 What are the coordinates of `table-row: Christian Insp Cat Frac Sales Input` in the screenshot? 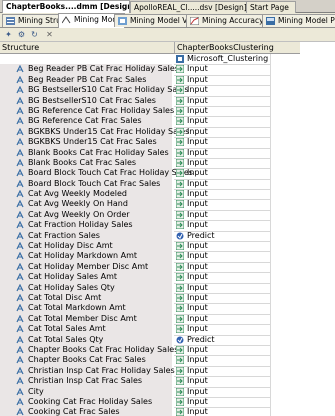 It's located at (150, 382).